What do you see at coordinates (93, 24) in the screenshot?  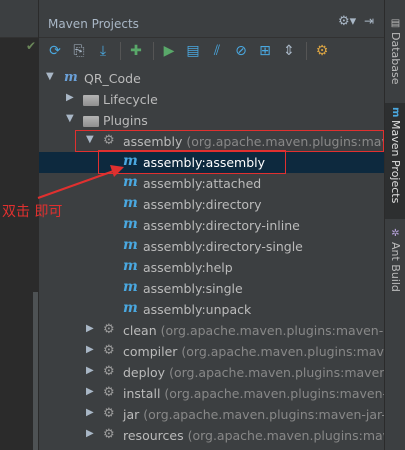 I see `panel-title: Maven Projects` at bounding box center [93, 24].